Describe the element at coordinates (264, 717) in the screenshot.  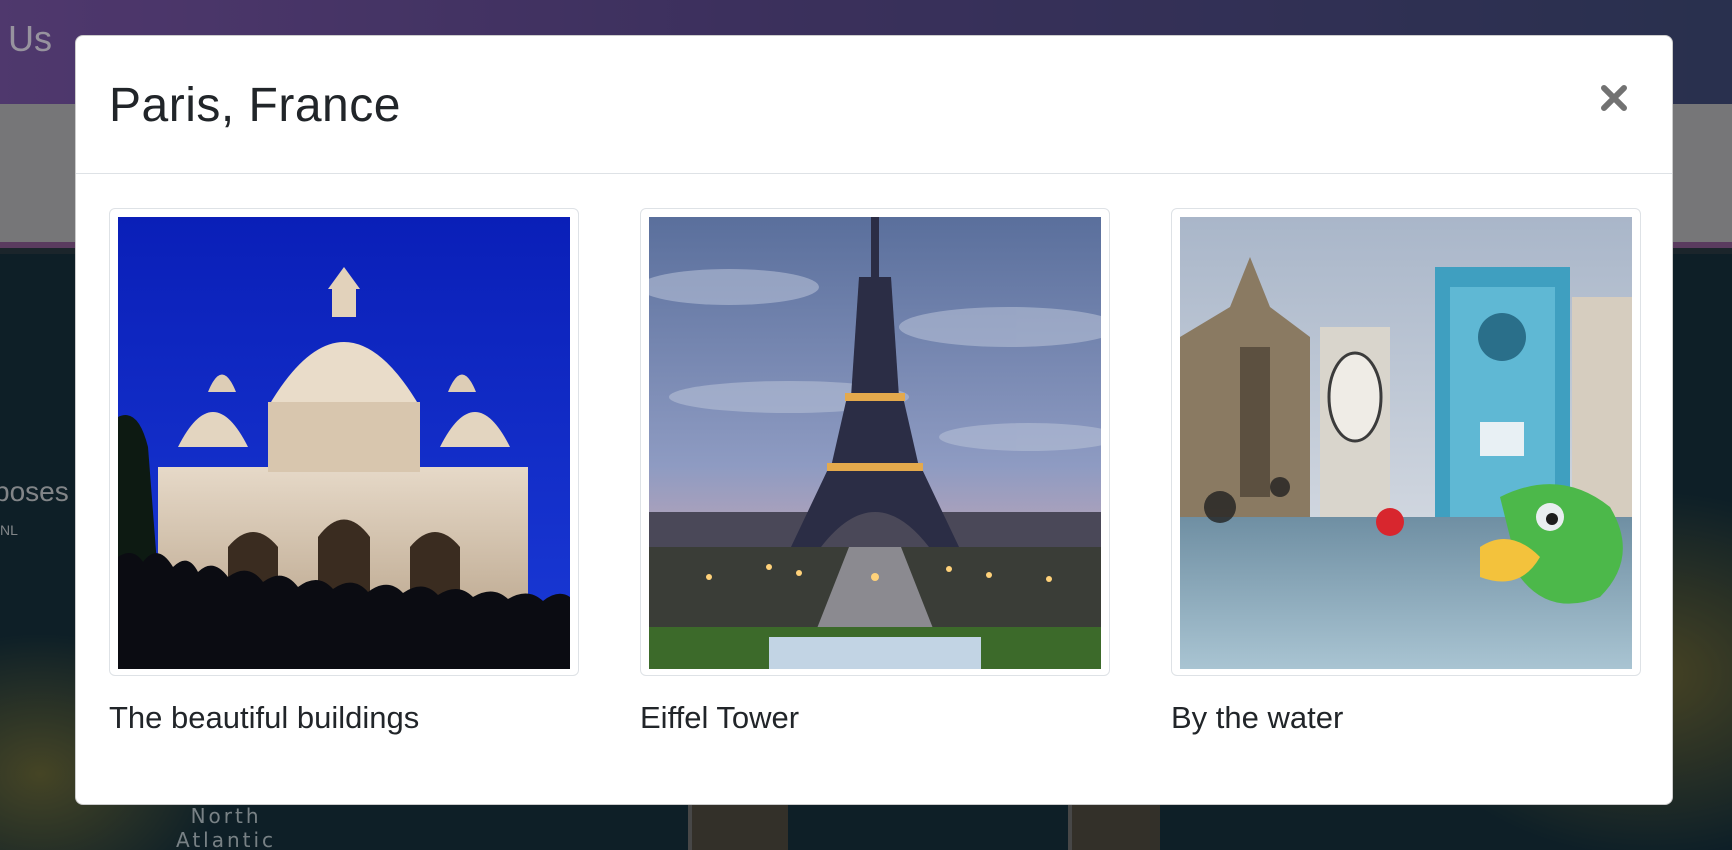
I see `photo-caption: The beautiful buildings` at that location.